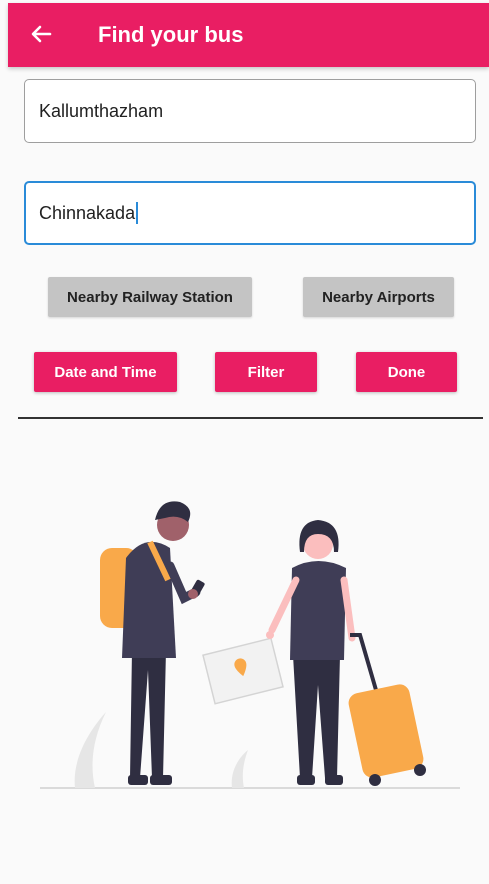  Describe the element at coordinates (150, 297) in the screenshot. I see `nearby-railway-station-button: Nearby Railway Station` at that location.